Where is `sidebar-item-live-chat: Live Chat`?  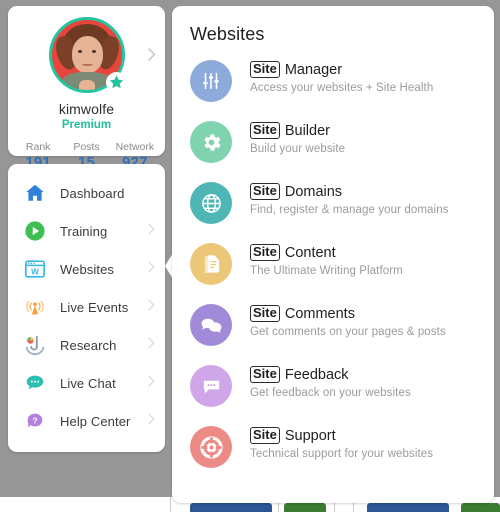 sidebar-item-live-chat: Live Chat is located at coordinates (86, 383).